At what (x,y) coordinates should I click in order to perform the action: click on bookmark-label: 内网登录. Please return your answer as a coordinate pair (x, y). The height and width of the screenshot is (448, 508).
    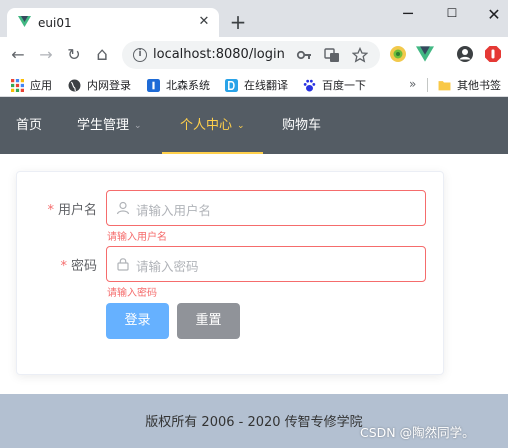
    Looking at the image, I should click on (109, 85).